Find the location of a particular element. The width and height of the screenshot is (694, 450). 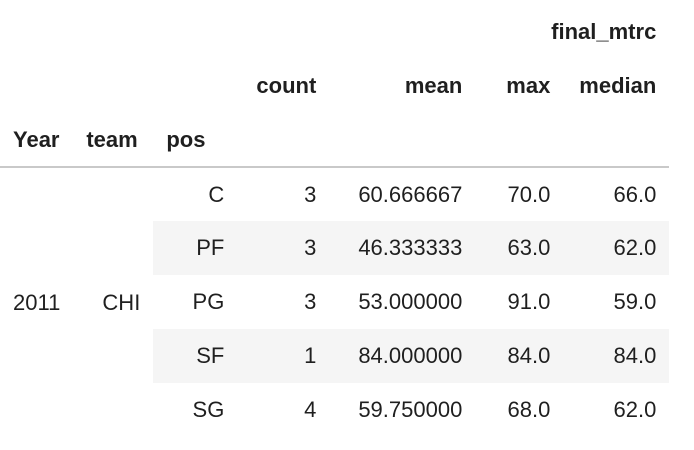

index-cell-pos: PG is located at coordinates (208, 301).